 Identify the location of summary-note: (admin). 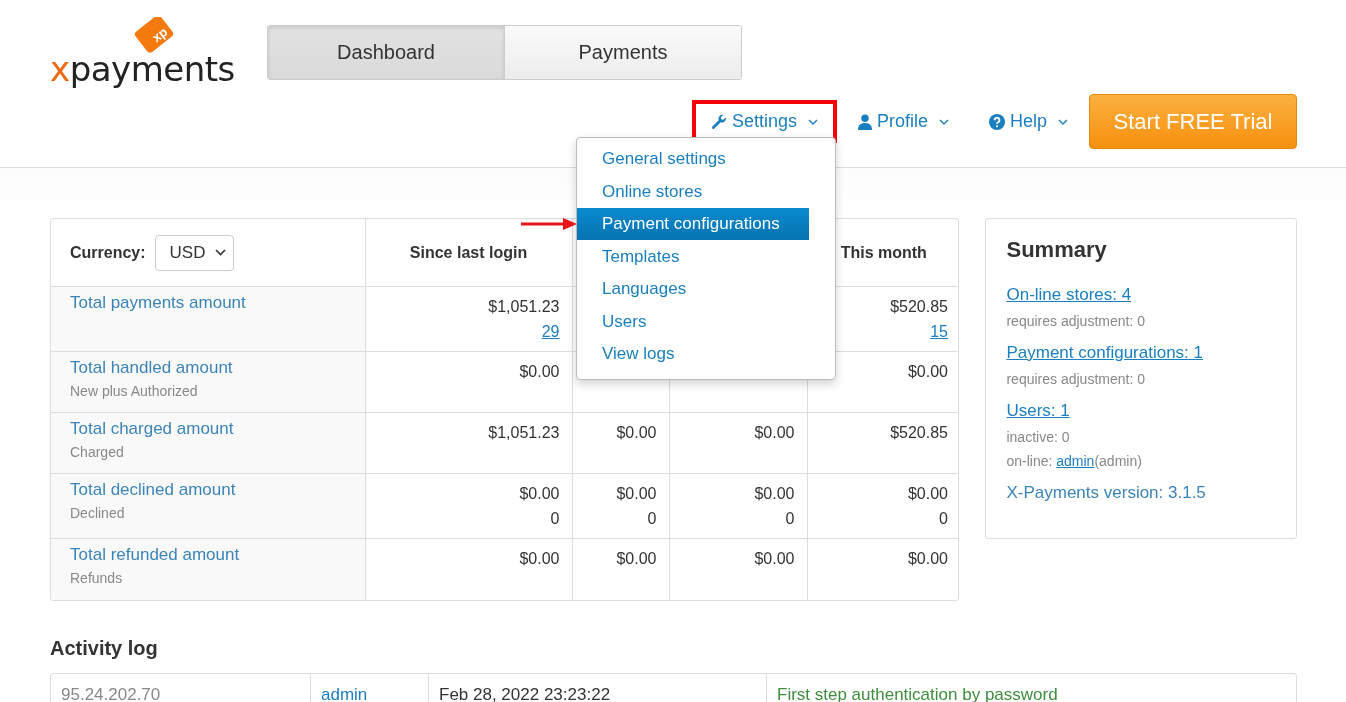
(1118, 461).